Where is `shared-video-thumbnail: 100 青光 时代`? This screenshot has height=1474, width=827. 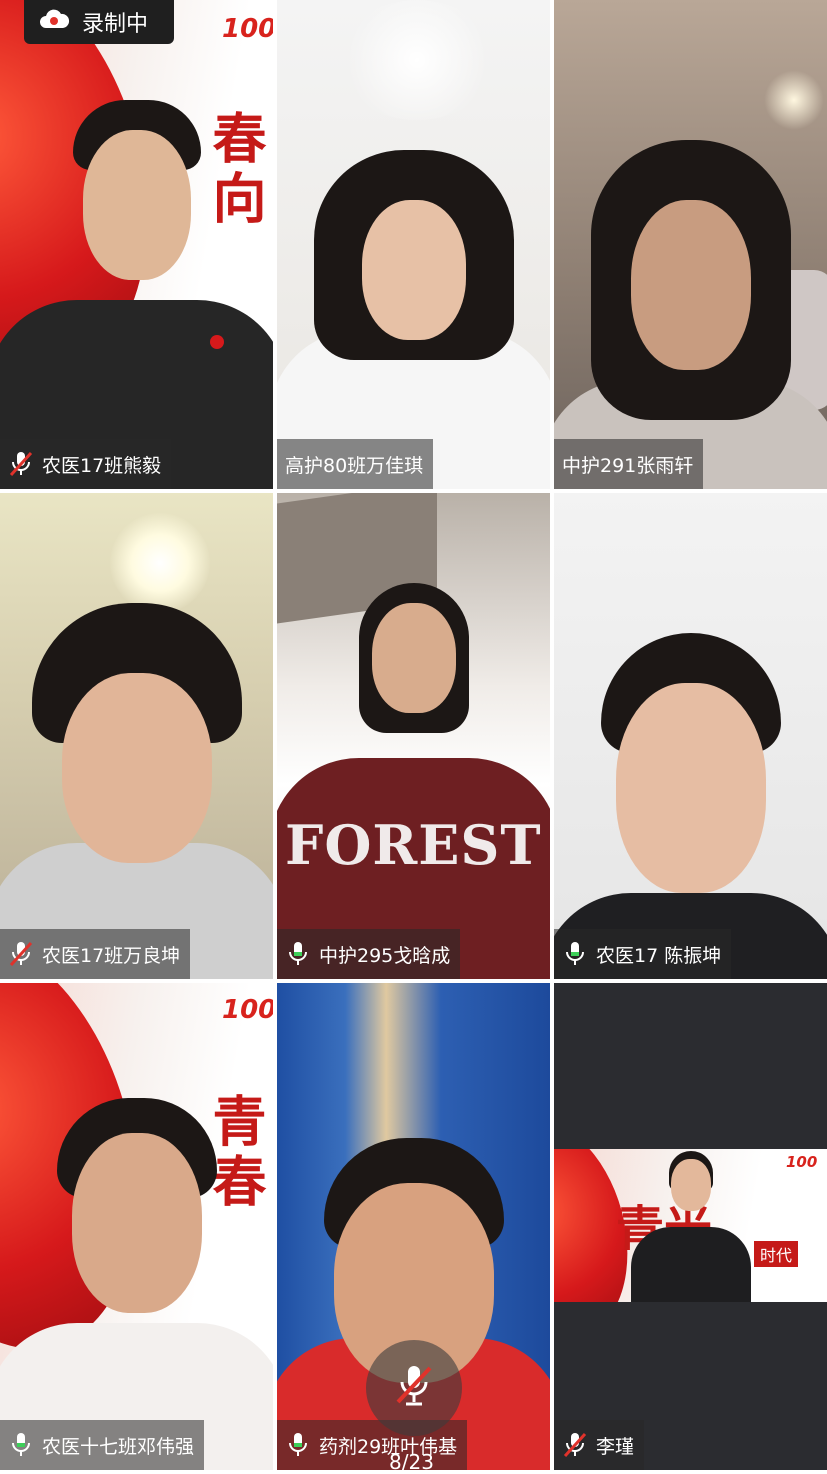
shared-video-thumbnail: 100 青光 时代 is located at coordinates (690, 1225).